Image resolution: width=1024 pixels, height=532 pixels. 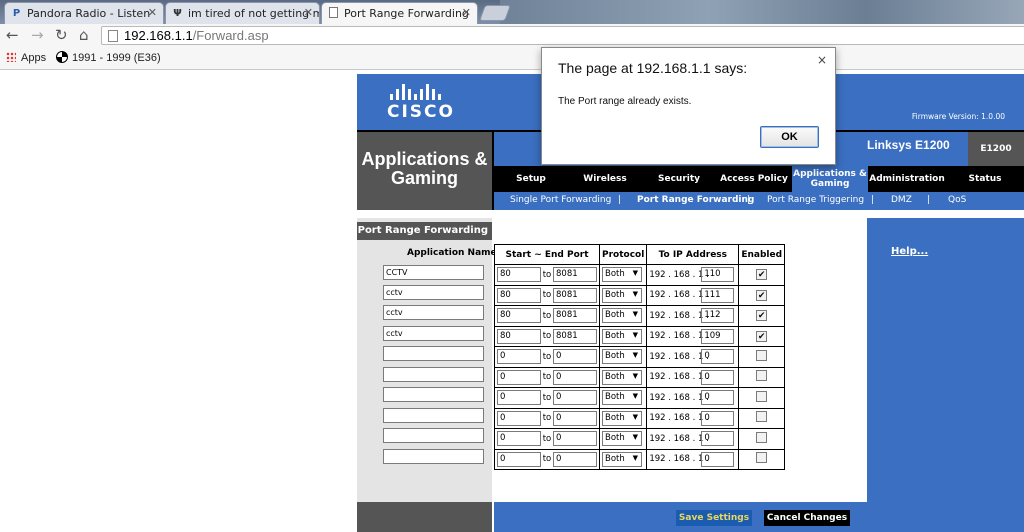 I want to click on tab-pandora: P Pandora Radio - Listen ✕, so click(x=84, y=13).